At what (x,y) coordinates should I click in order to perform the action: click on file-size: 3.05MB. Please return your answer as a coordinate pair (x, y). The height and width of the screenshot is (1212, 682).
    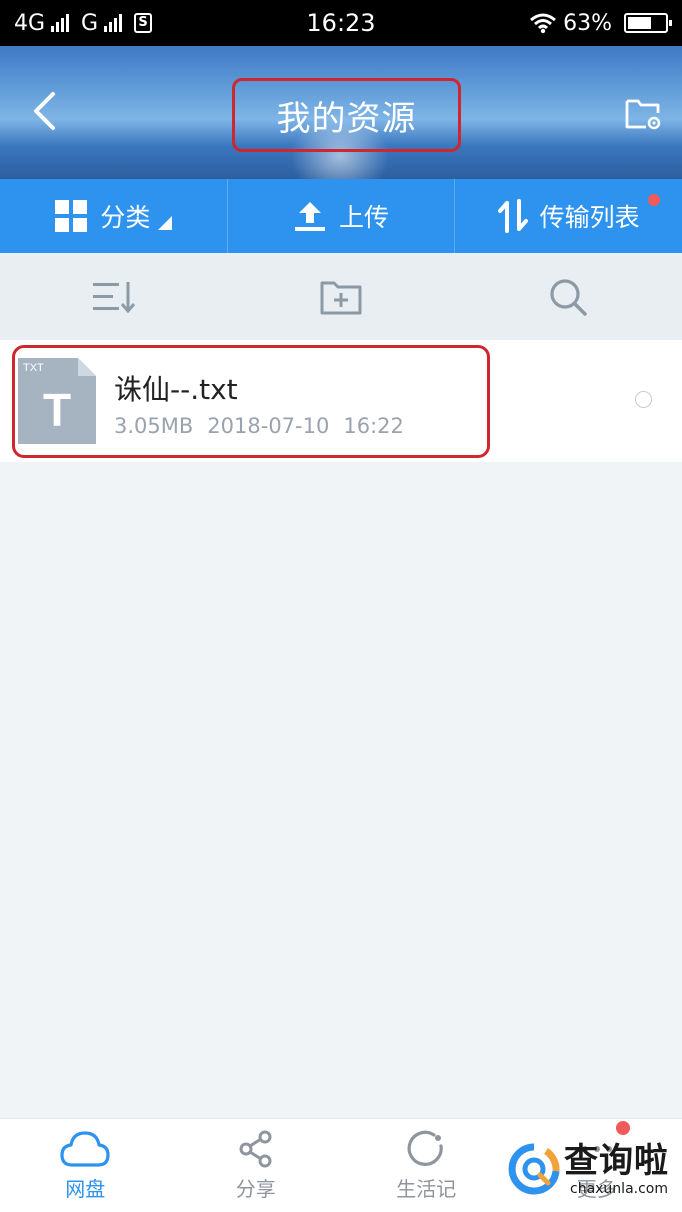
    Looking at the image, I should click on (154, 426).